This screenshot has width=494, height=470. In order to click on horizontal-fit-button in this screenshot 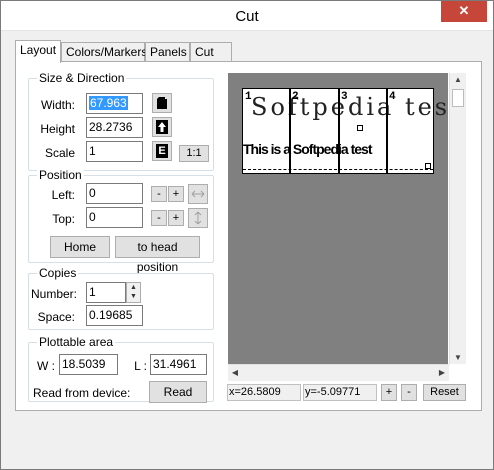, I will do `click(198, 194)`.